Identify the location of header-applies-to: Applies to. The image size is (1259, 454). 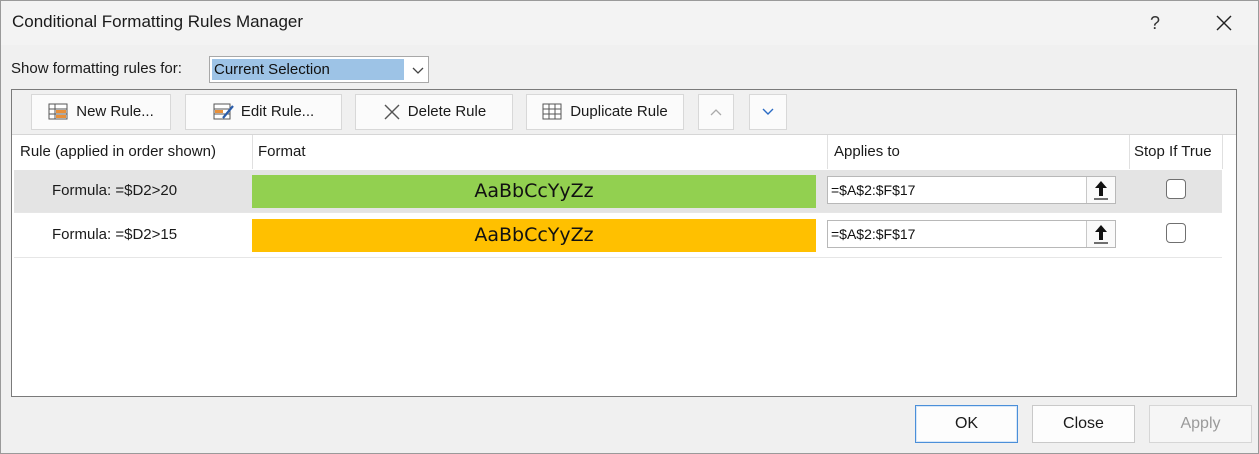
(867, 151).